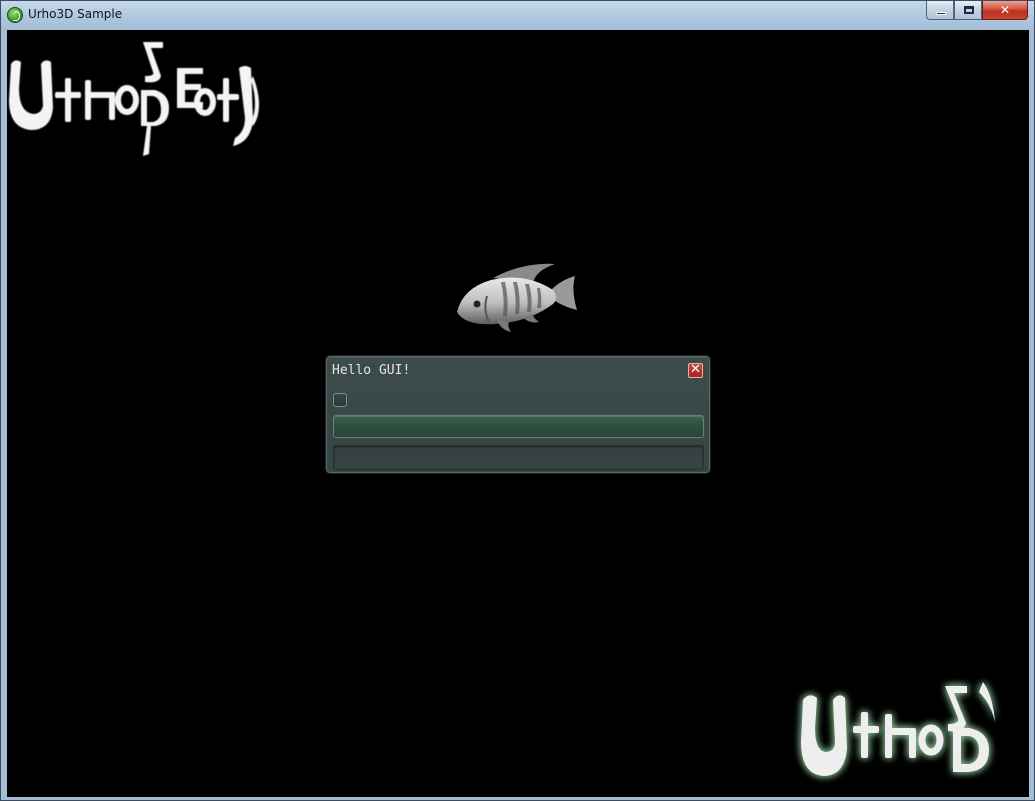  What do you see at coordinates (517, 15) in the screenshot?
I see `window-titlebar: Urho3D Sample ✕` at bounding box center [517, 15].